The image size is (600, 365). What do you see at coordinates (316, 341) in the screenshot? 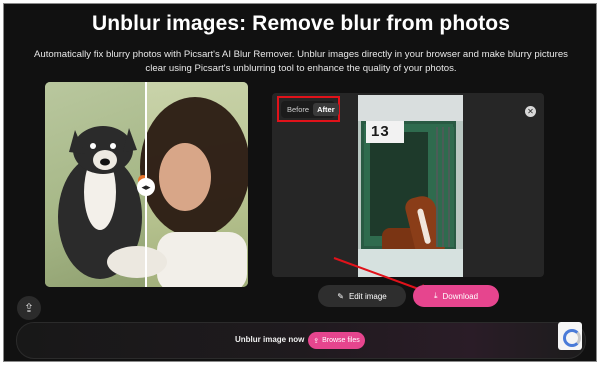
I see `upload-icon: ⇪` at bounding box center [316, 341].